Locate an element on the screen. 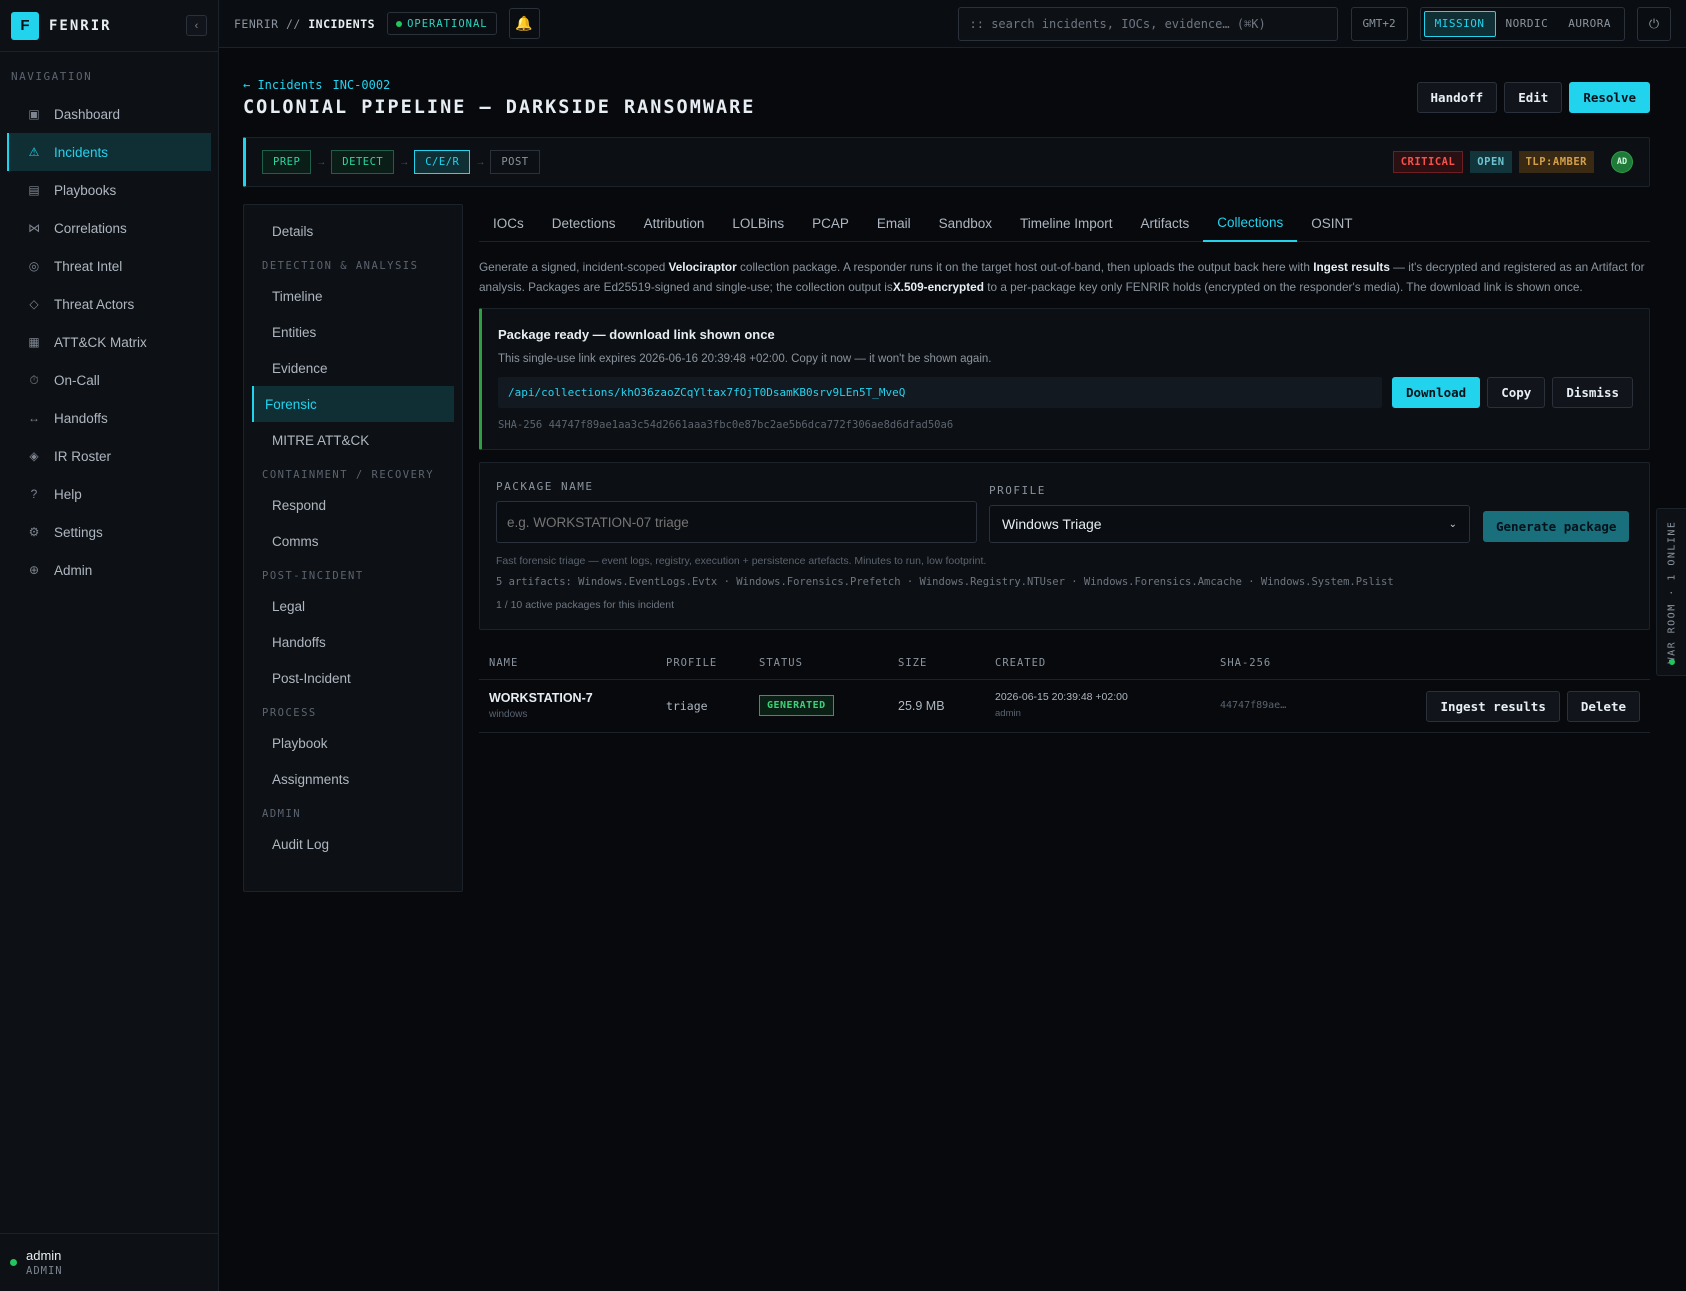 This screenshot has height=1291, width=1686. desc-x509: X.509-encrypted is located at coordinates (938, 286).